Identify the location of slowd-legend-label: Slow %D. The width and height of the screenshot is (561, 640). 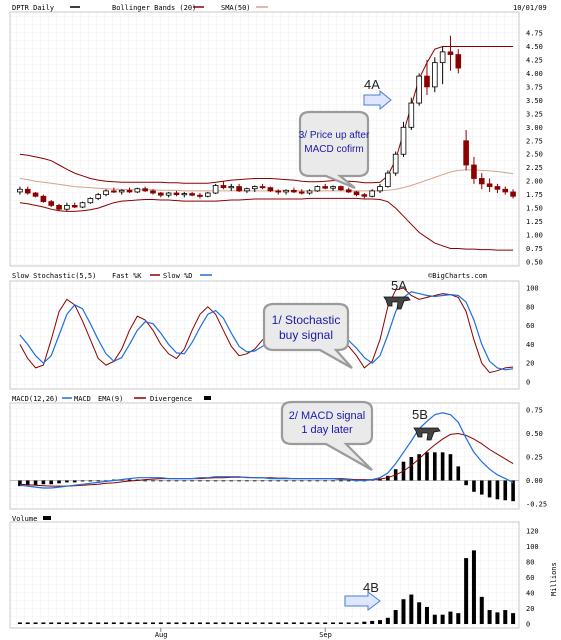
(178, 276).